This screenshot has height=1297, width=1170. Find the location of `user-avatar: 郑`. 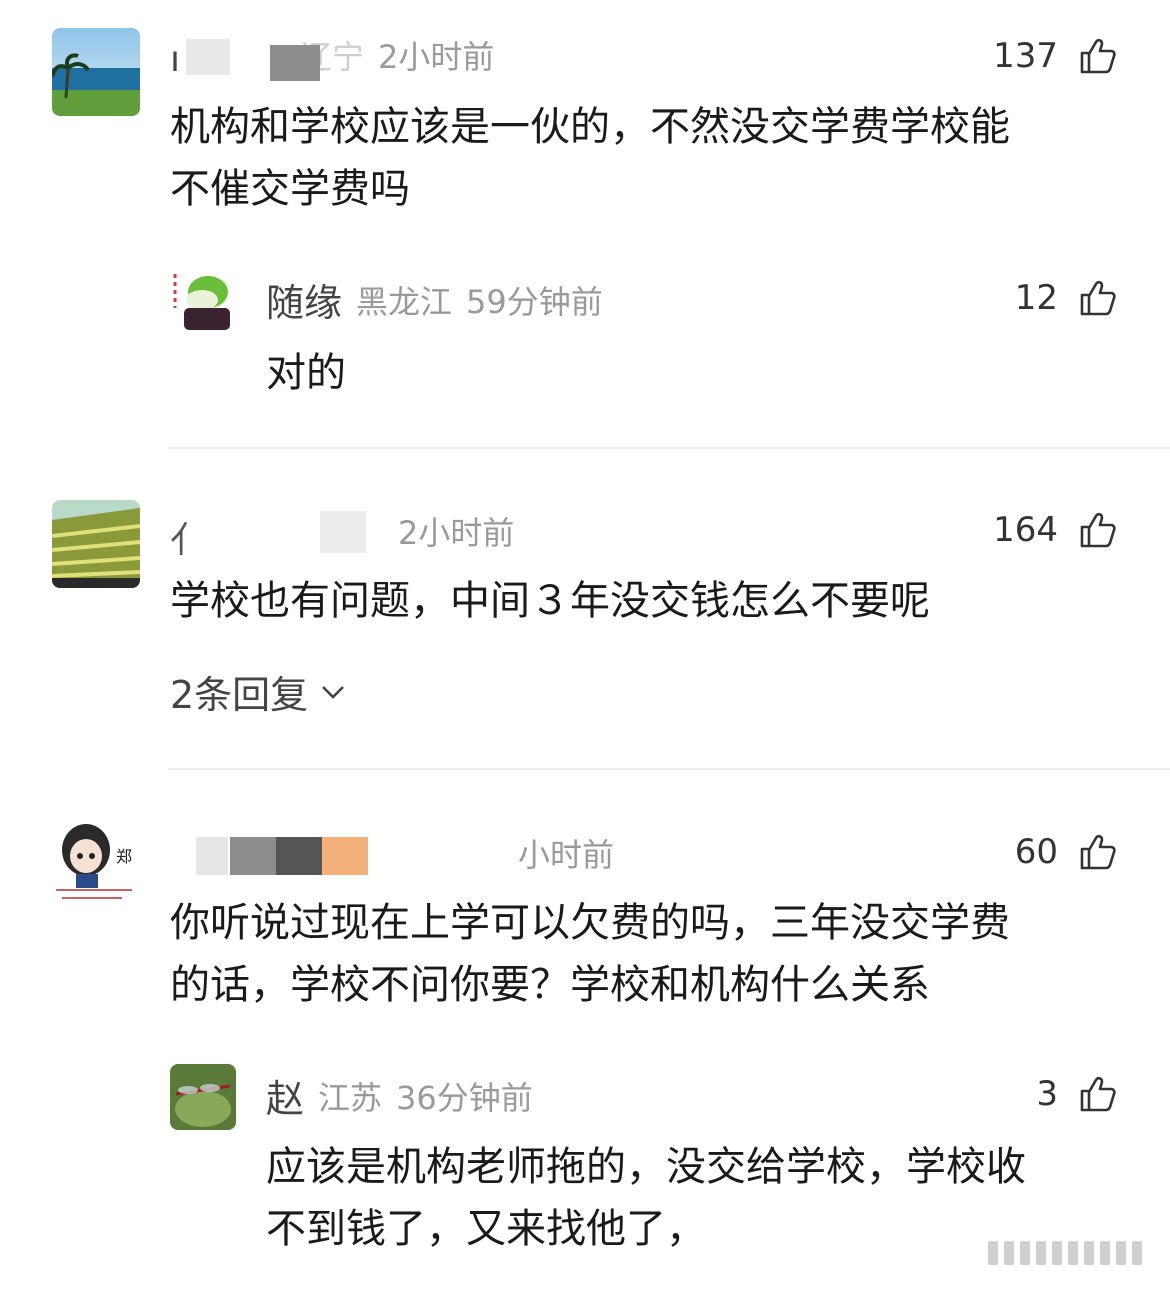

user-avatar: 郑 is located at coordinates (96, 862).